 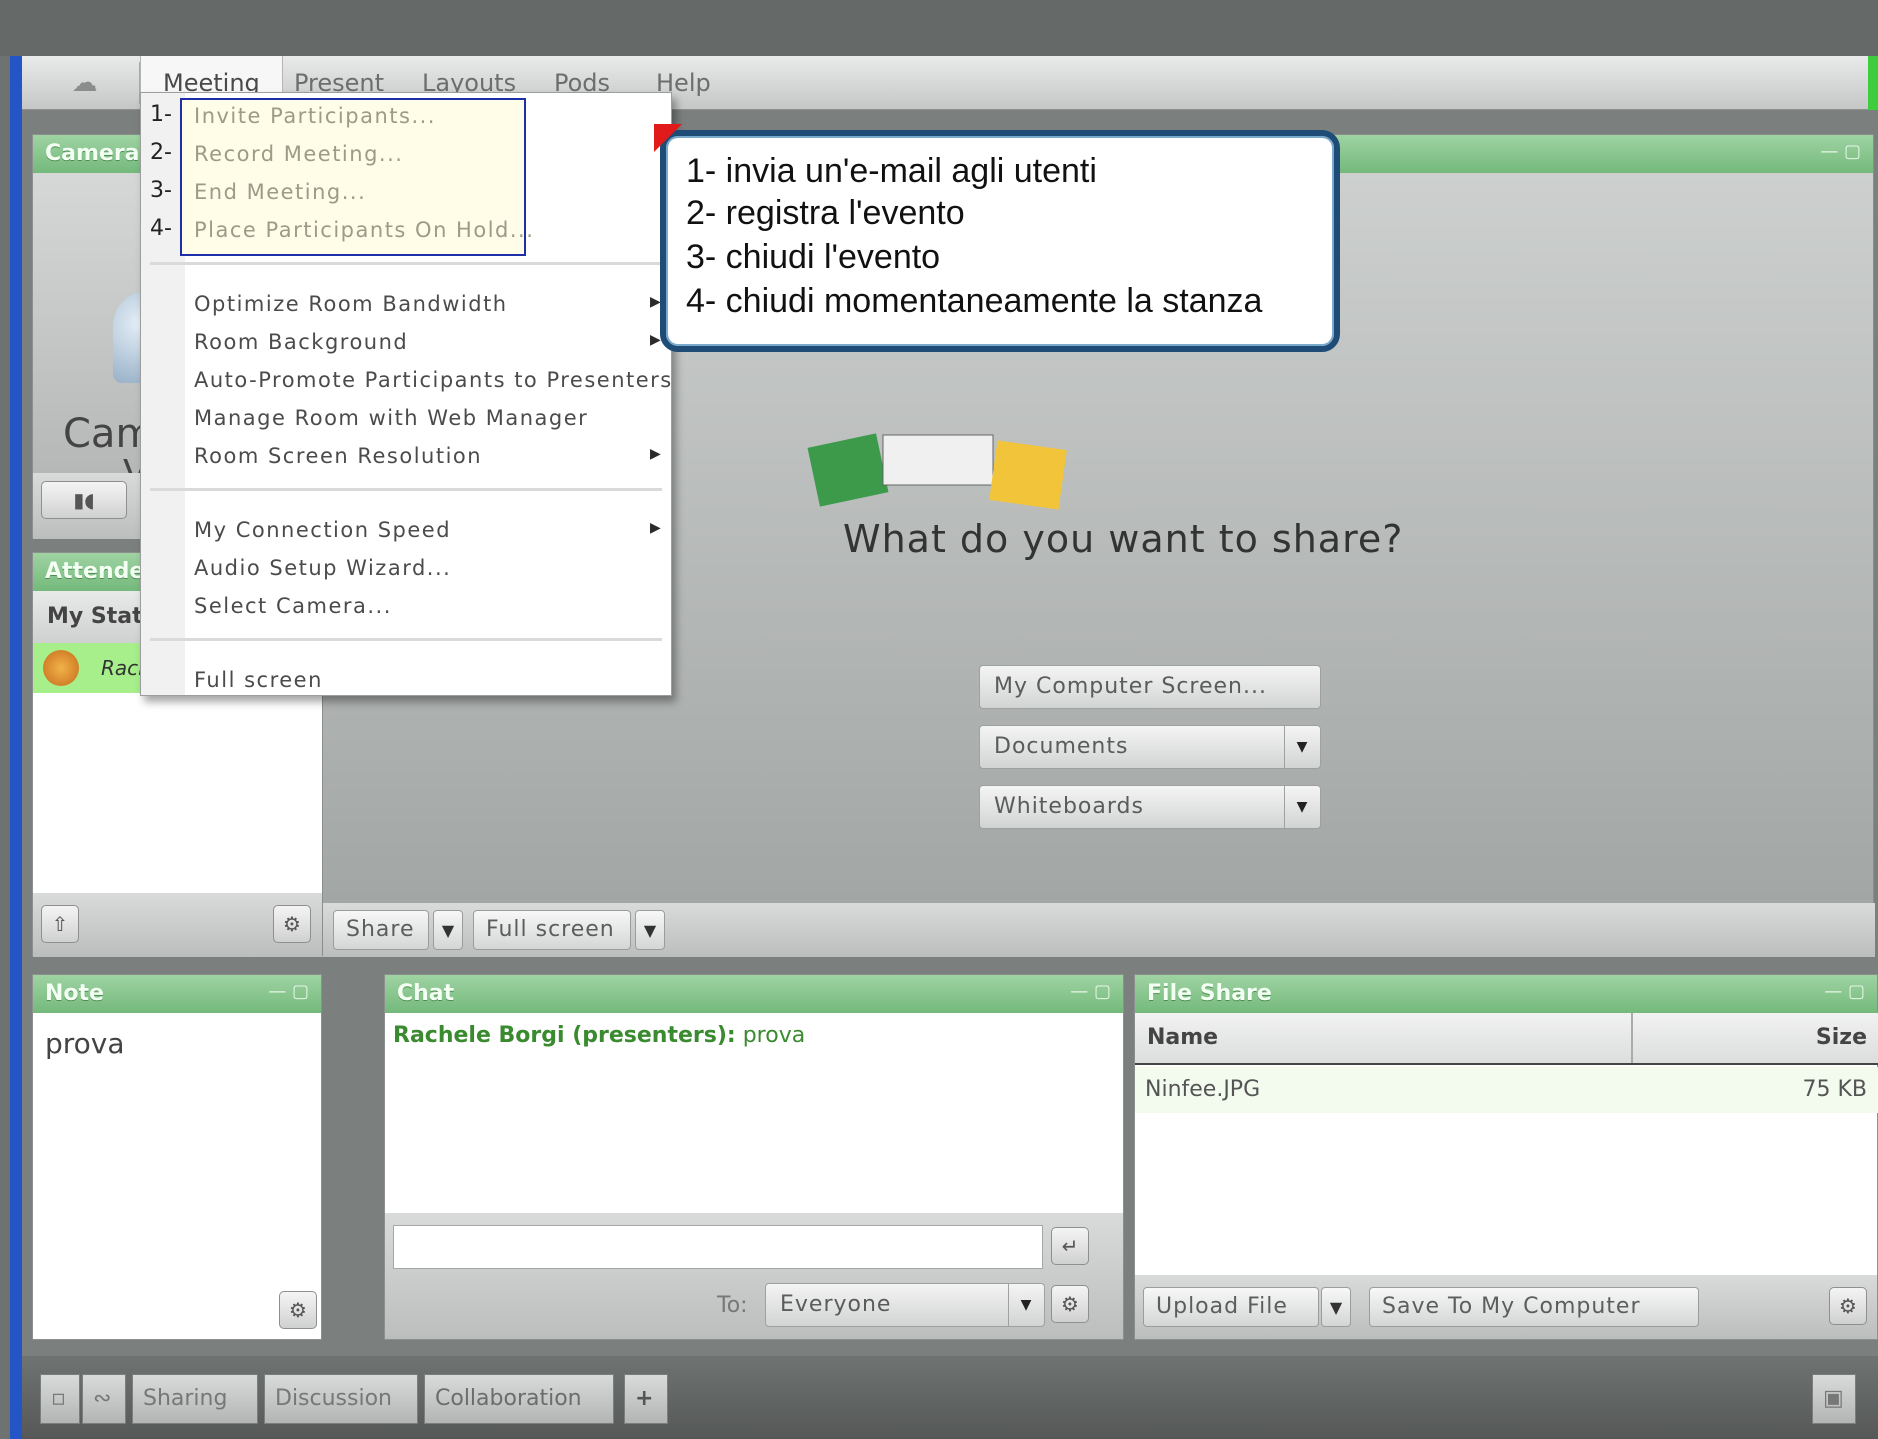 I want to click on handshake-icon: ∾, so click(x=104, y=1399).